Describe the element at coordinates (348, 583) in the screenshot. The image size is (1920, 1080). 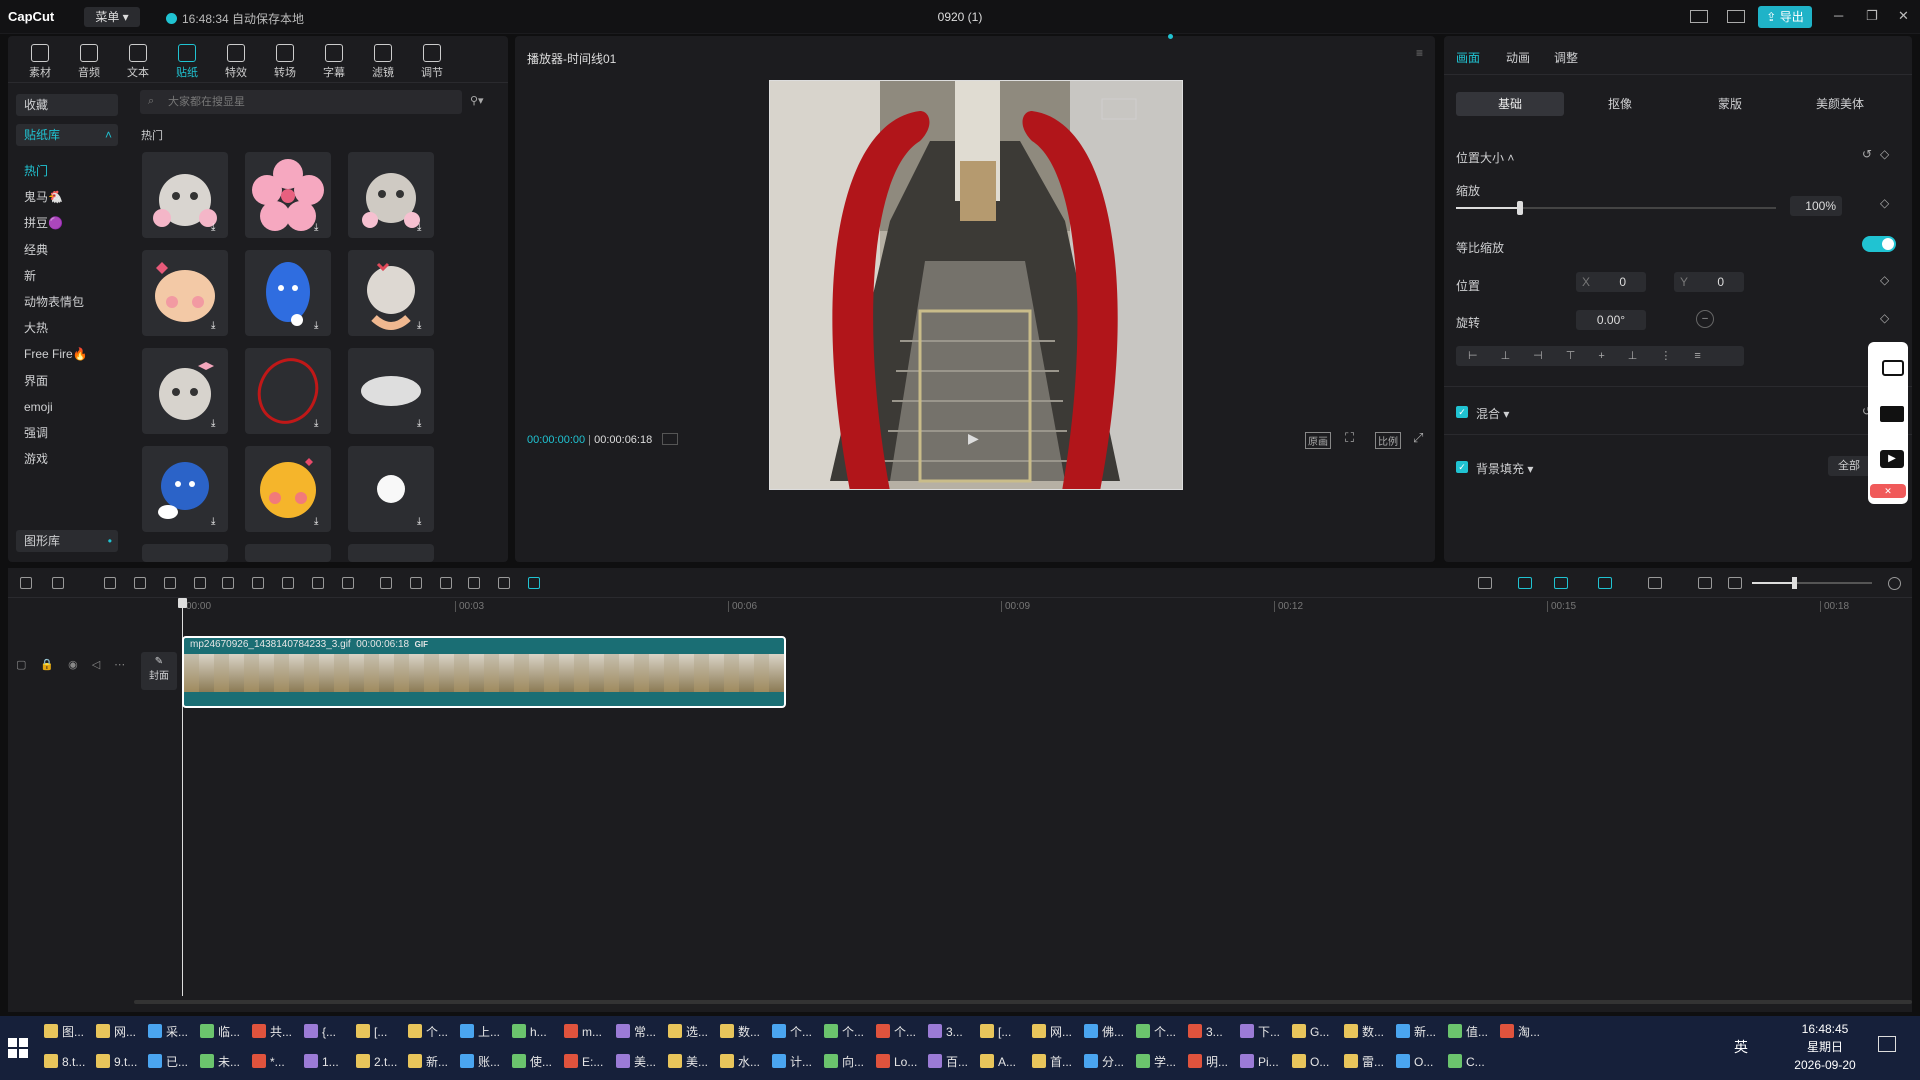
I see `audio-wave-icon` at that location.